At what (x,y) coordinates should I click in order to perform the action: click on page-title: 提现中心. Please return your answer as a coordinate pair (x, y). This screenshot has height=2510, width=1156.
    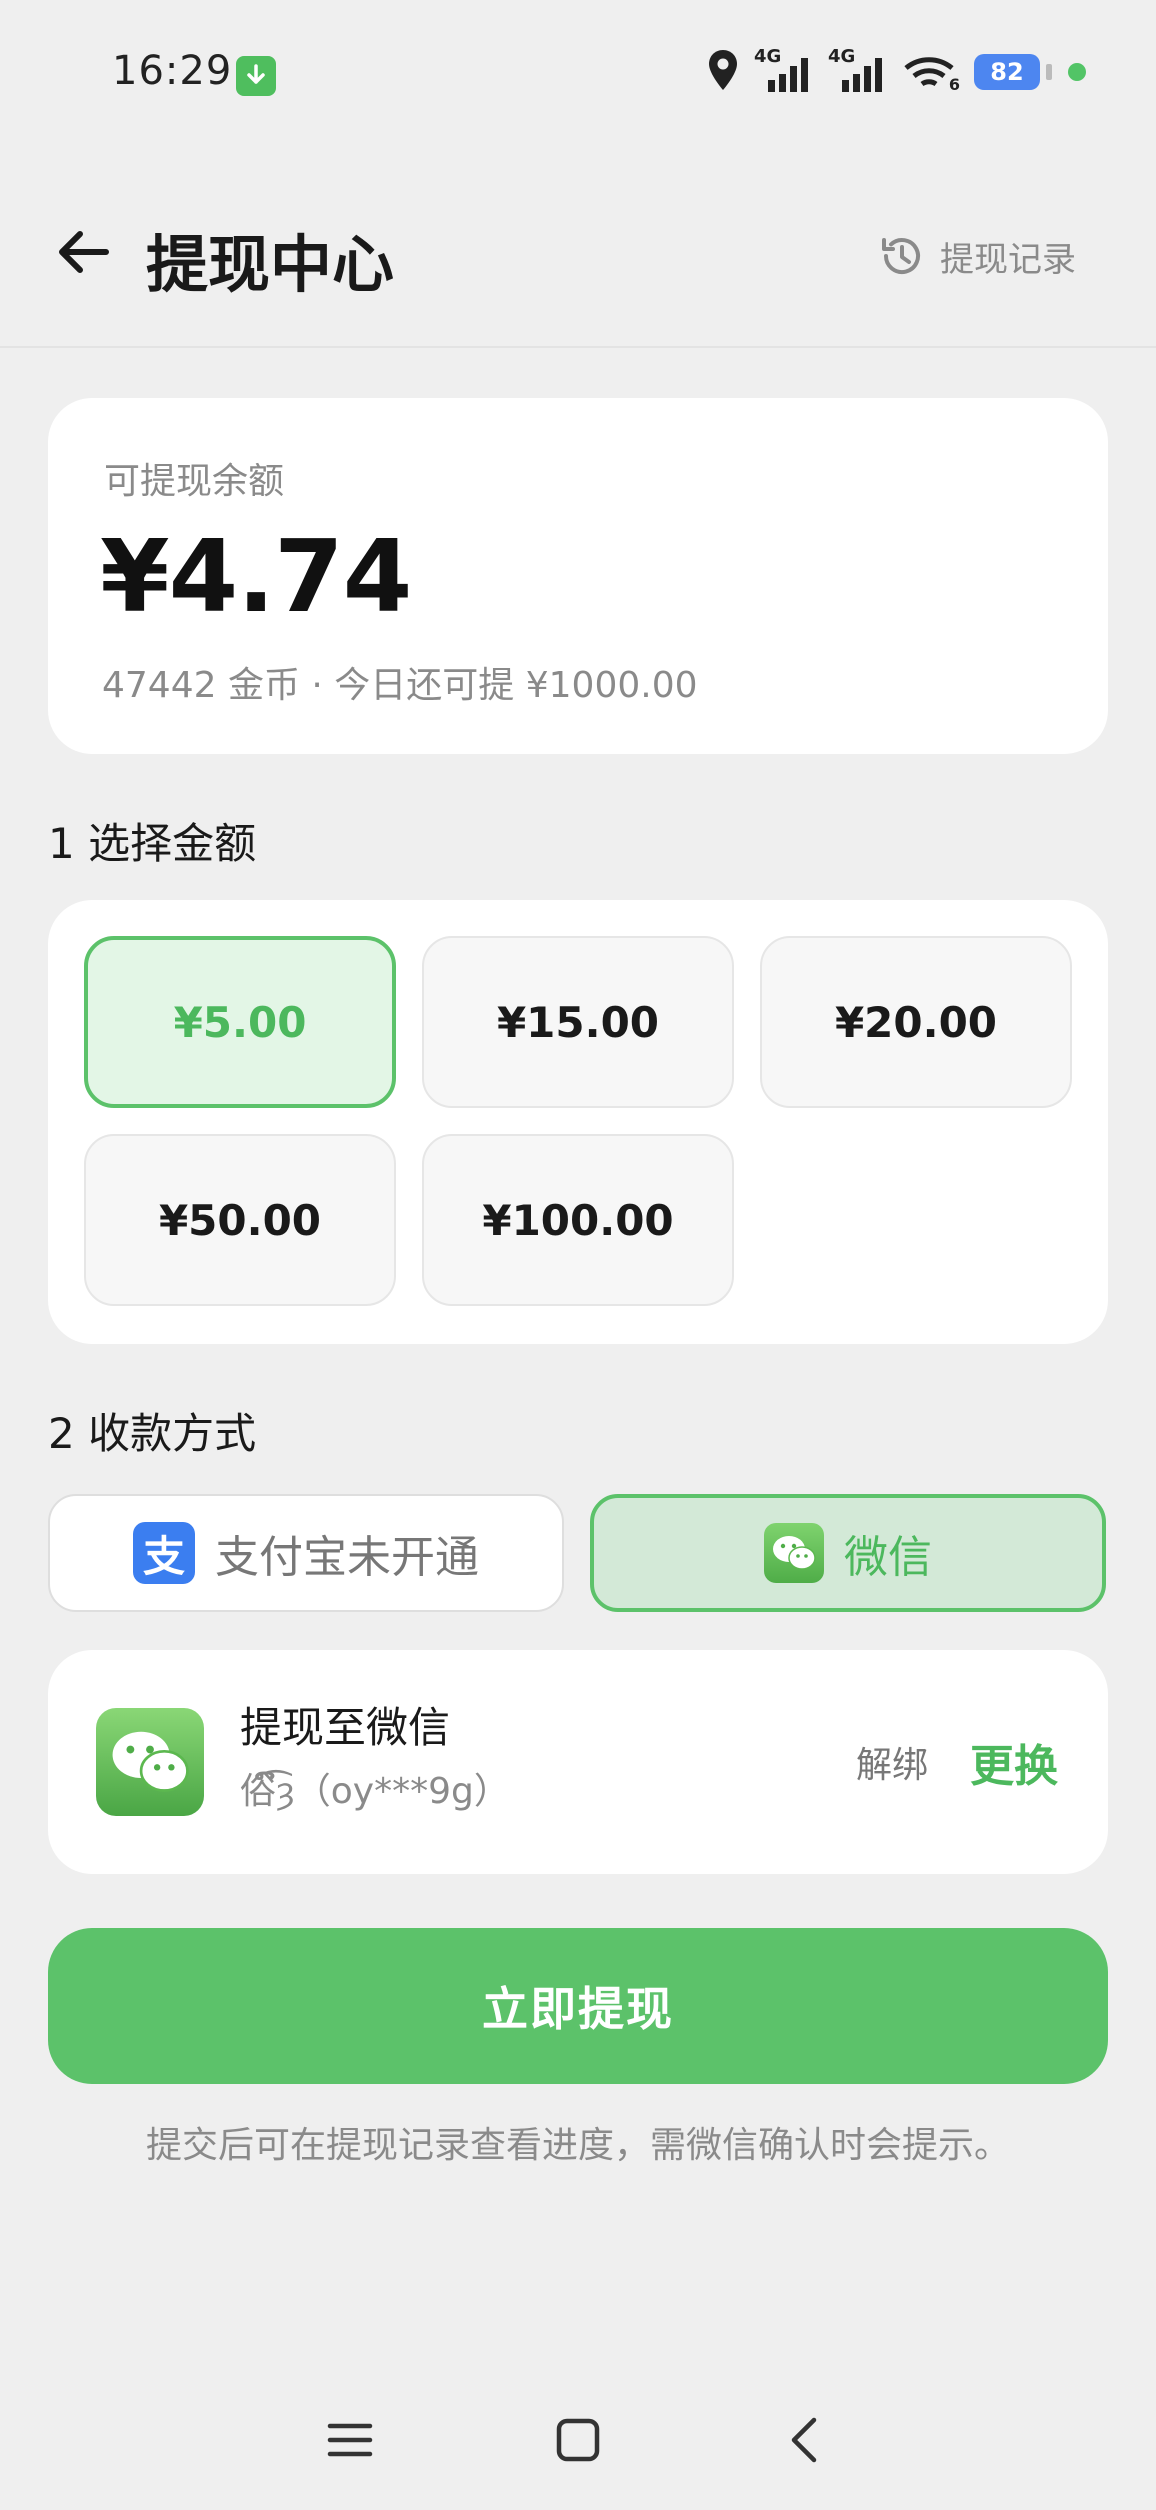
    Looking at the image, I should click on (270, 264).